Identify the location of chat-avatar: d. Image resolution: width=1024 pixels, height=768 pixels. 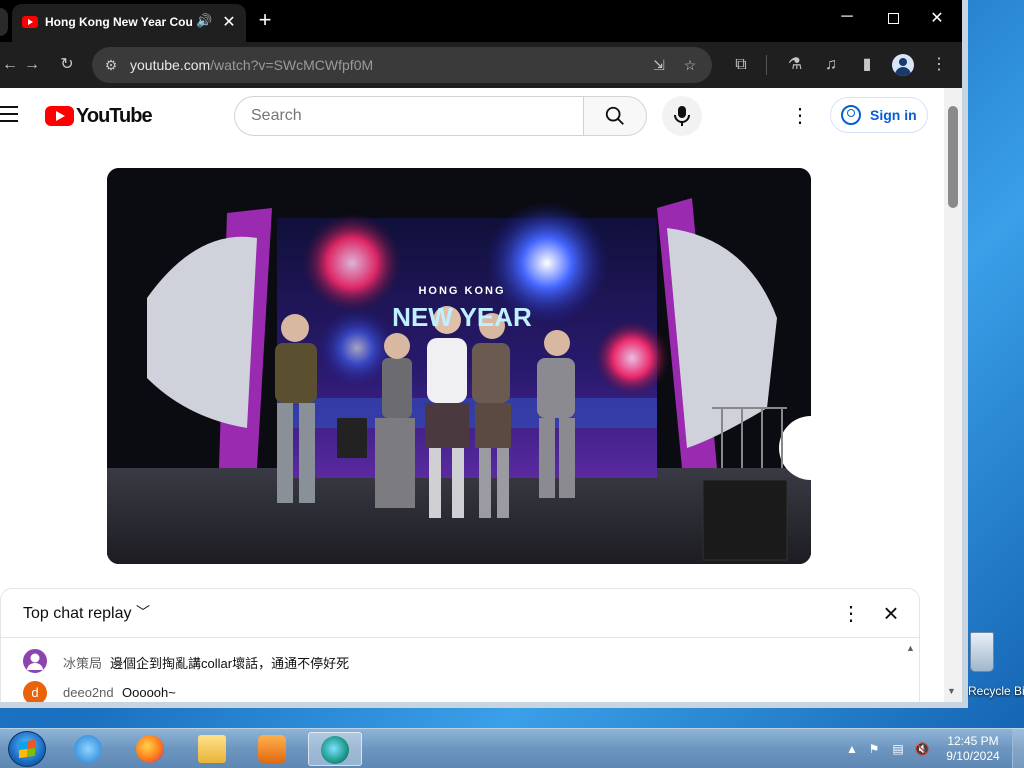
(35, 691).